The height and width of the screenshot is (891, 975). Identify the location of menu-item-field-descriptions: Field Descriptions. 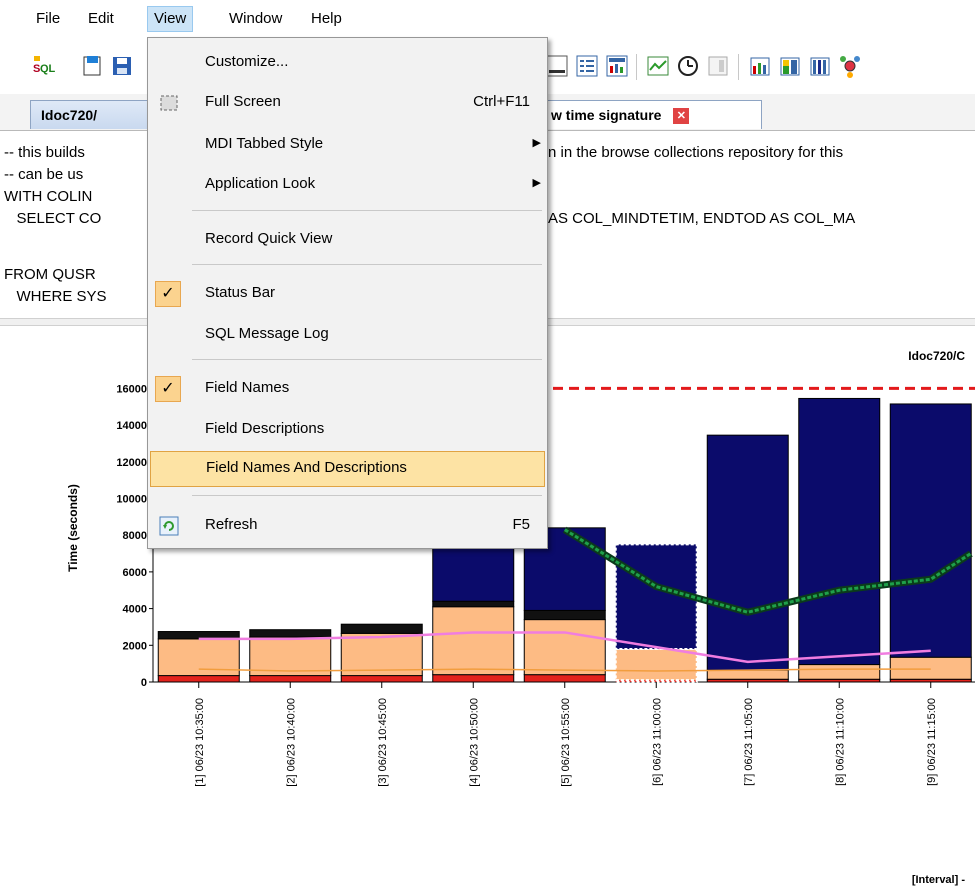
(347, 430).